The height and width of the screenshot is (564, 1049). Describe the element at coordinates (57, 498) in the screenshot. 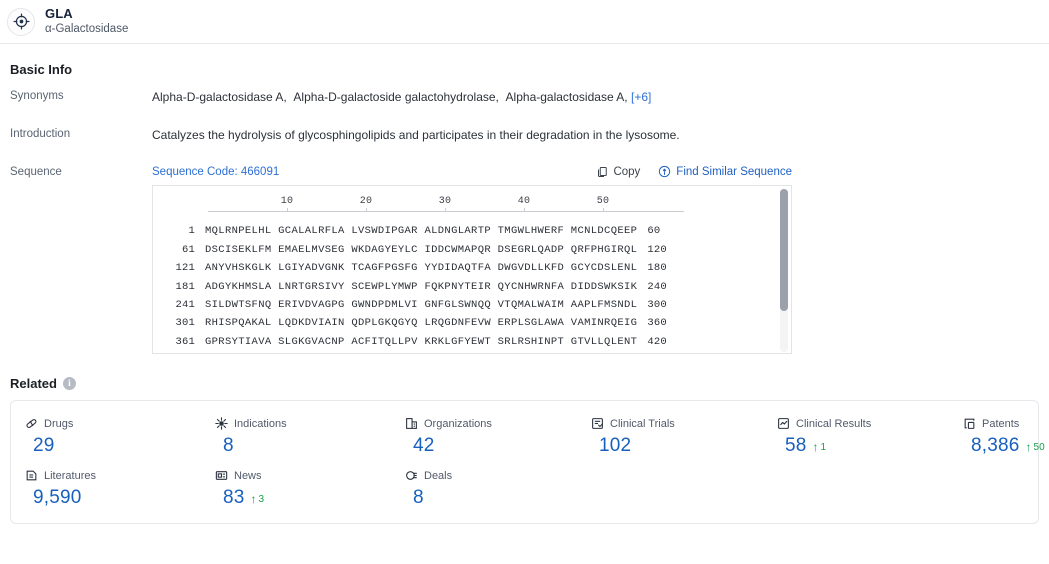

I see `card-value: 9,590` at that location.